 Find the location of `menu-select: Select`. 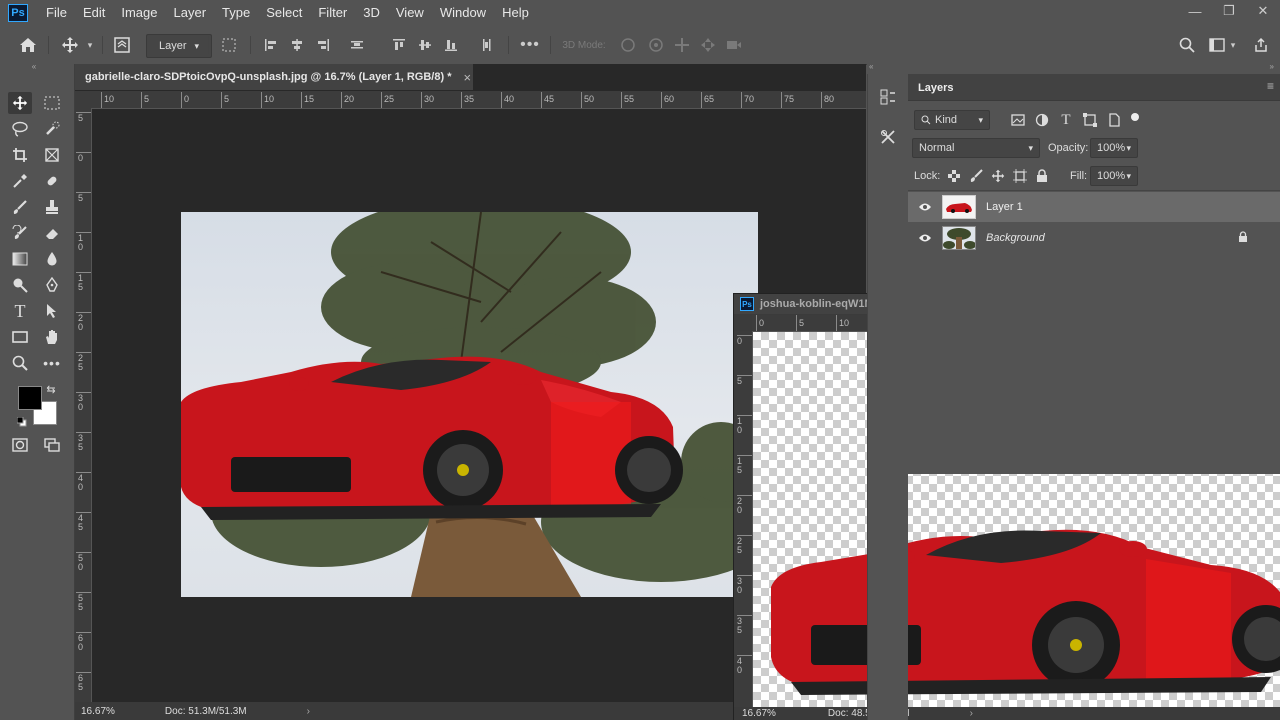

menu-select: Select is located at coordinates (284, 13).